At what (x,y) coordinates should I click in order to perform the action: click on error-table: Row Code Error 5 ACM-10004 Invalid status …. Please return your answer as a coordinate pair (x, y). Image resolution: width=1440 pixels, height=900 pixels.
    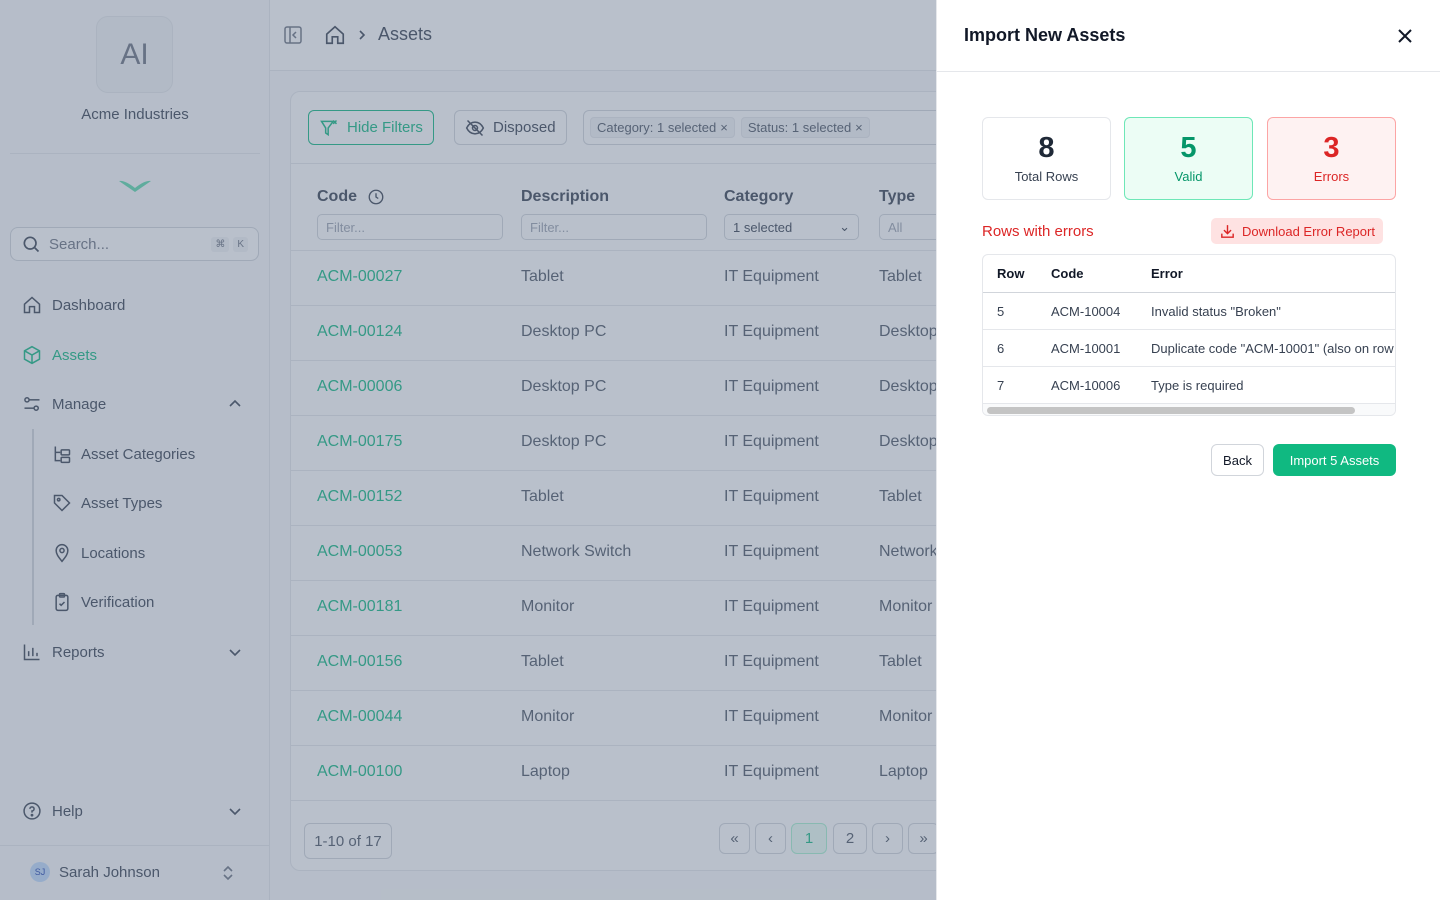
    Looking at the image, I should click on (1189, 335).